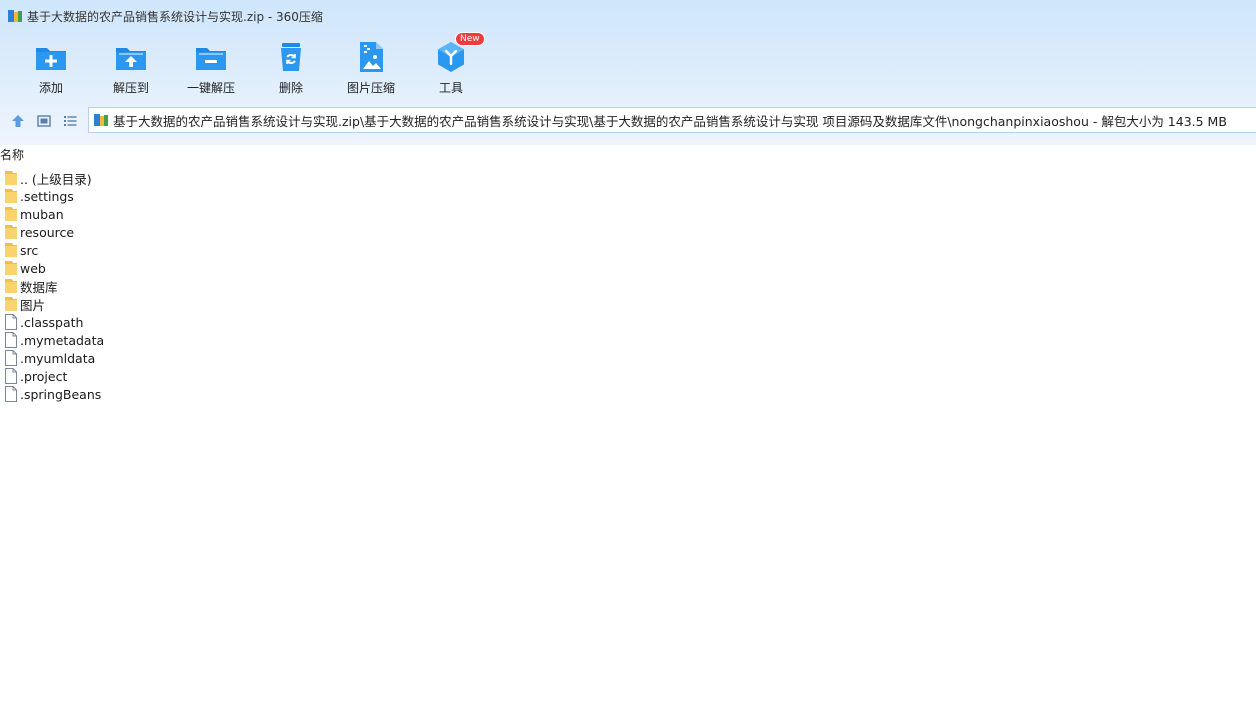  I want to click on one-click-extract-button: 一键解压, so click(211, 68).